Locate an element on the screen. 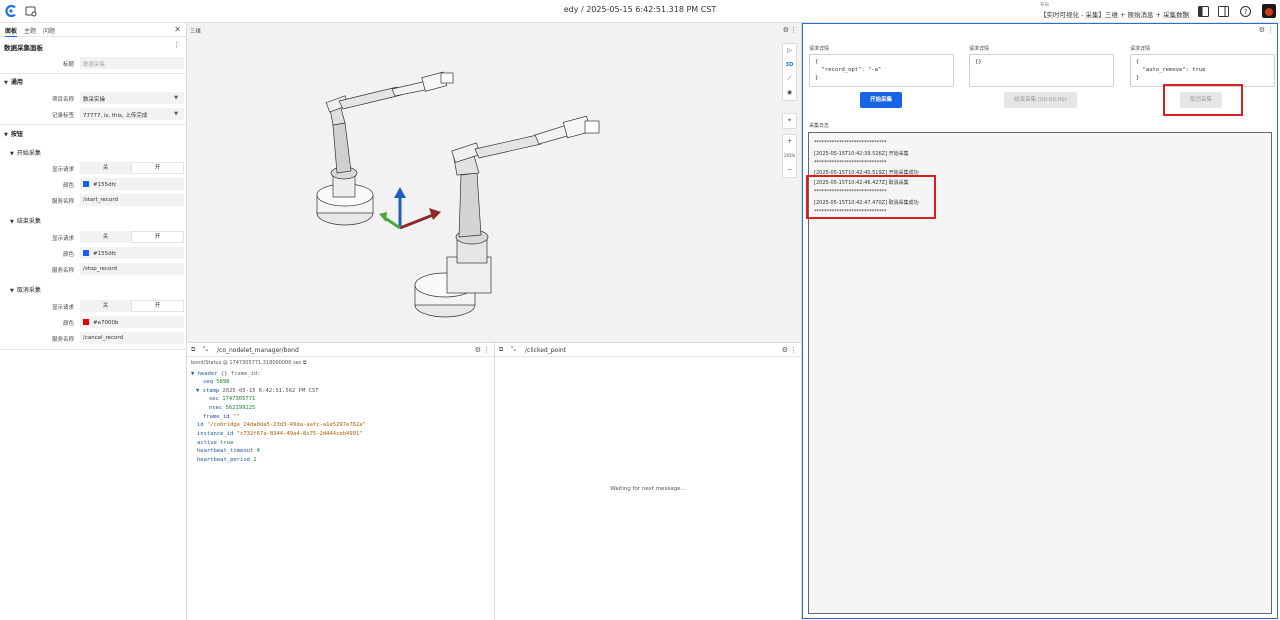 This screenshot has height=620, width=1280. service-input: /stop_record is located at coordinates (132, 269).